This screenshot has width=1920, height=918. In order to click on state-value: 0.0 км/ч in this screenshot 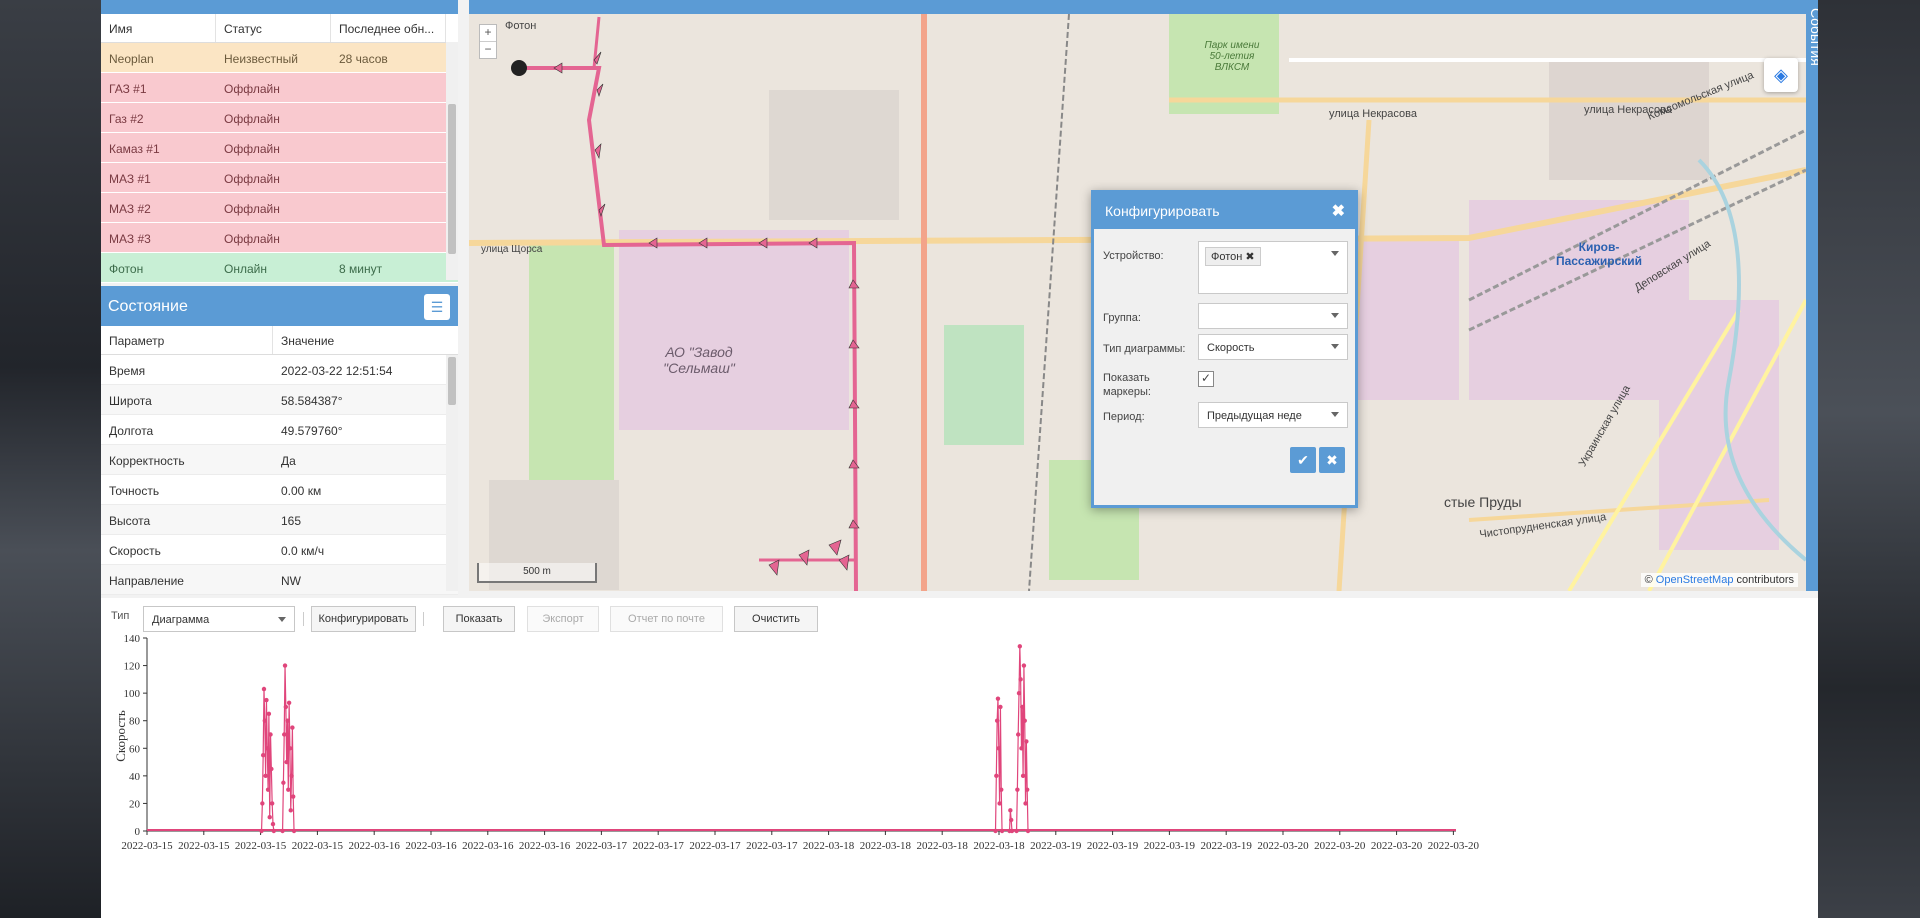, I will do `click(303, 551)`.